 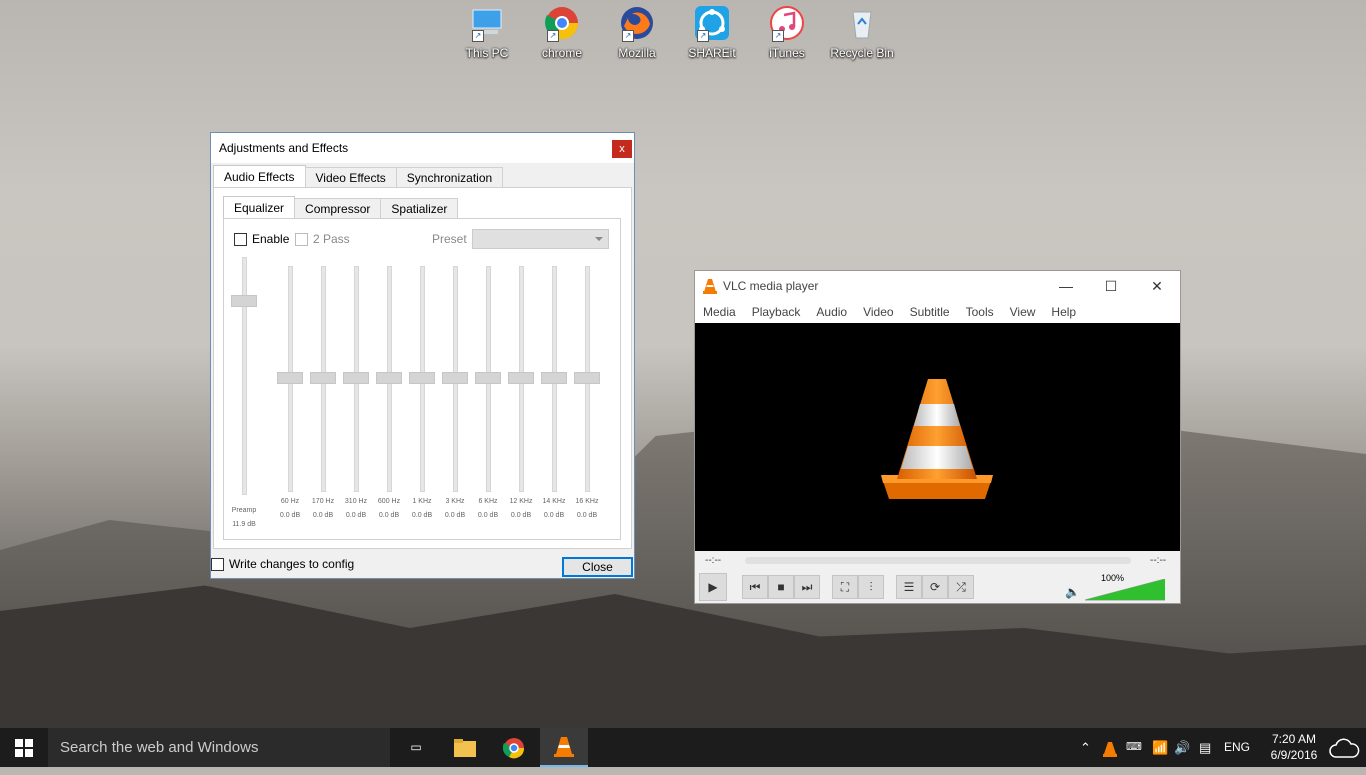 What do you see at coordinates (290, 396) in the screenshot?
I see `eq-band-slider: 60 Hz 0.0 dB` at bounding box center [290, 396].